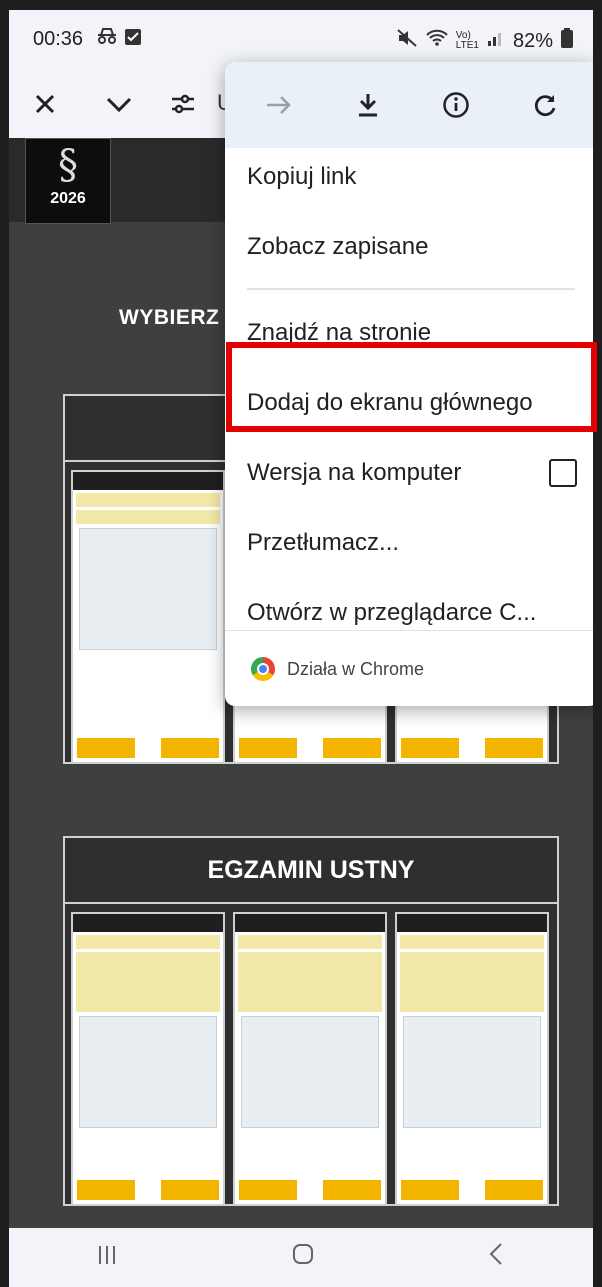 This screenshot has height=1287, width=602. Describe the element at coordinates (567, 41) in the screenshot. I see `battery-icon` at that location.